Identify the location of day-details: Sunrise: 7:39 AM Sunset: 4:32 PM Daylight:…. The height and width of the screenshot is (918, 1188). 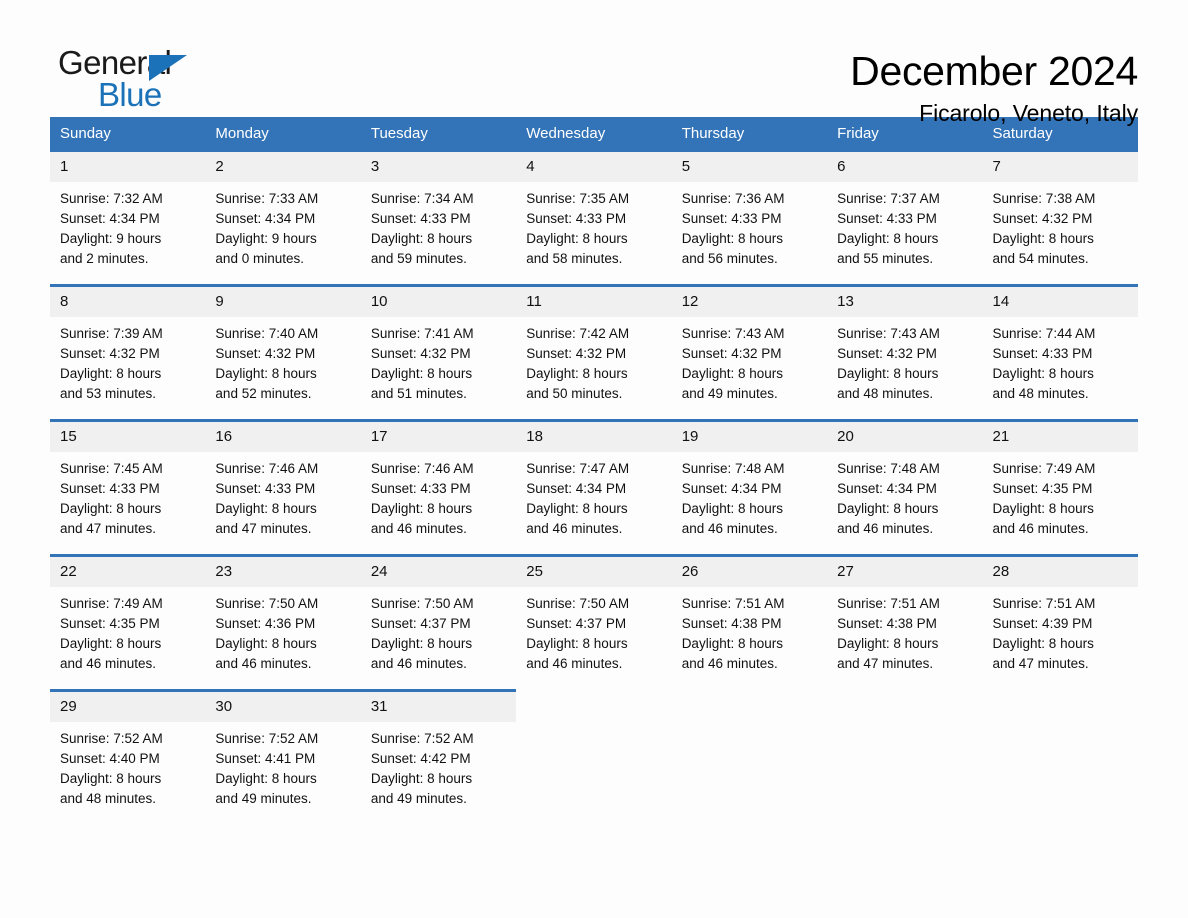
(127, 363).